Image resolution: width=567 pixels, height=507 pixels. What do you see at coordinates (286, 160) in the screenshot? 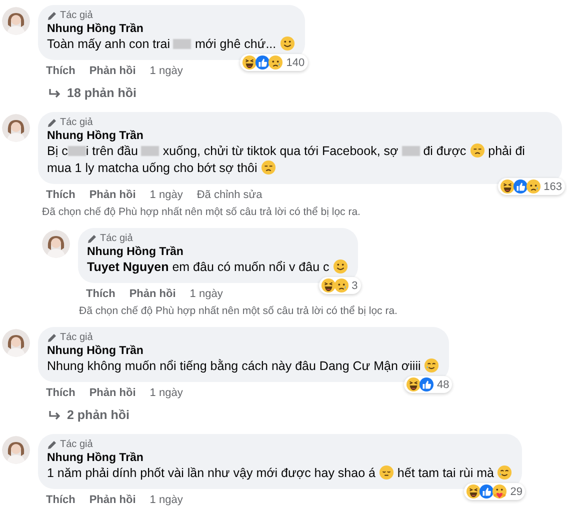
I see `comment-text: Bị c i trên đầu xuống, chửi từ tiktok qua tới Facebook, sợ đi được phải đi mua 1 ly matcha uống cho bớt sợ thôi` at bounding box center [286, 160].